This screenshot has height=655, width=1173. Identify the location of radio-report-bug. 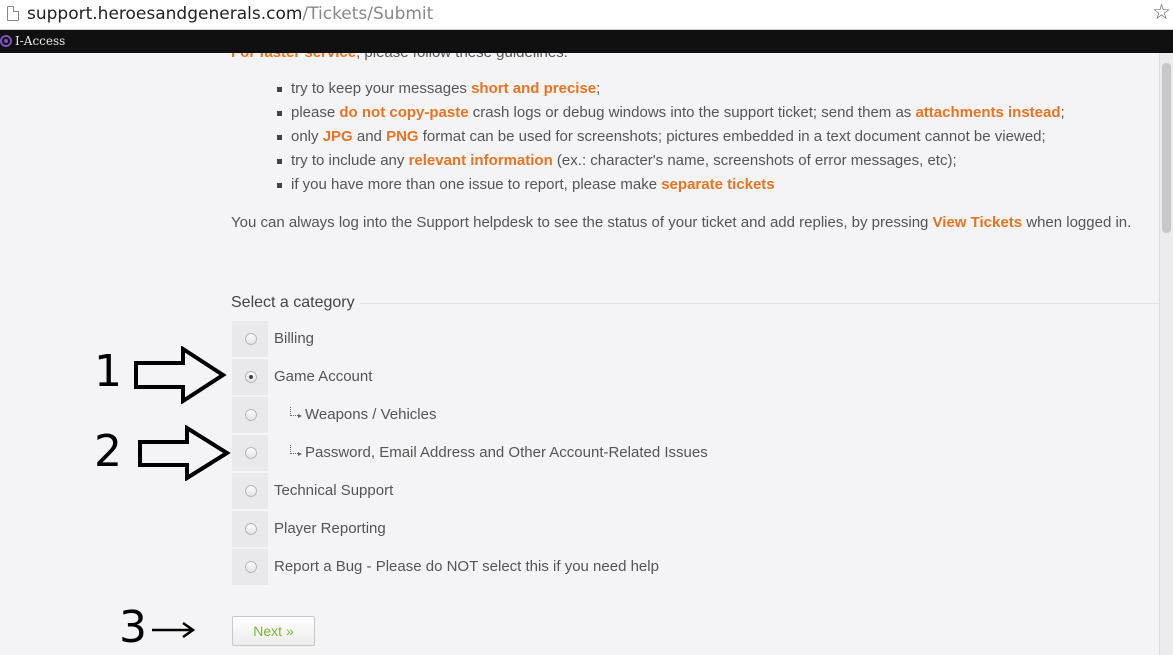
(251, 567).